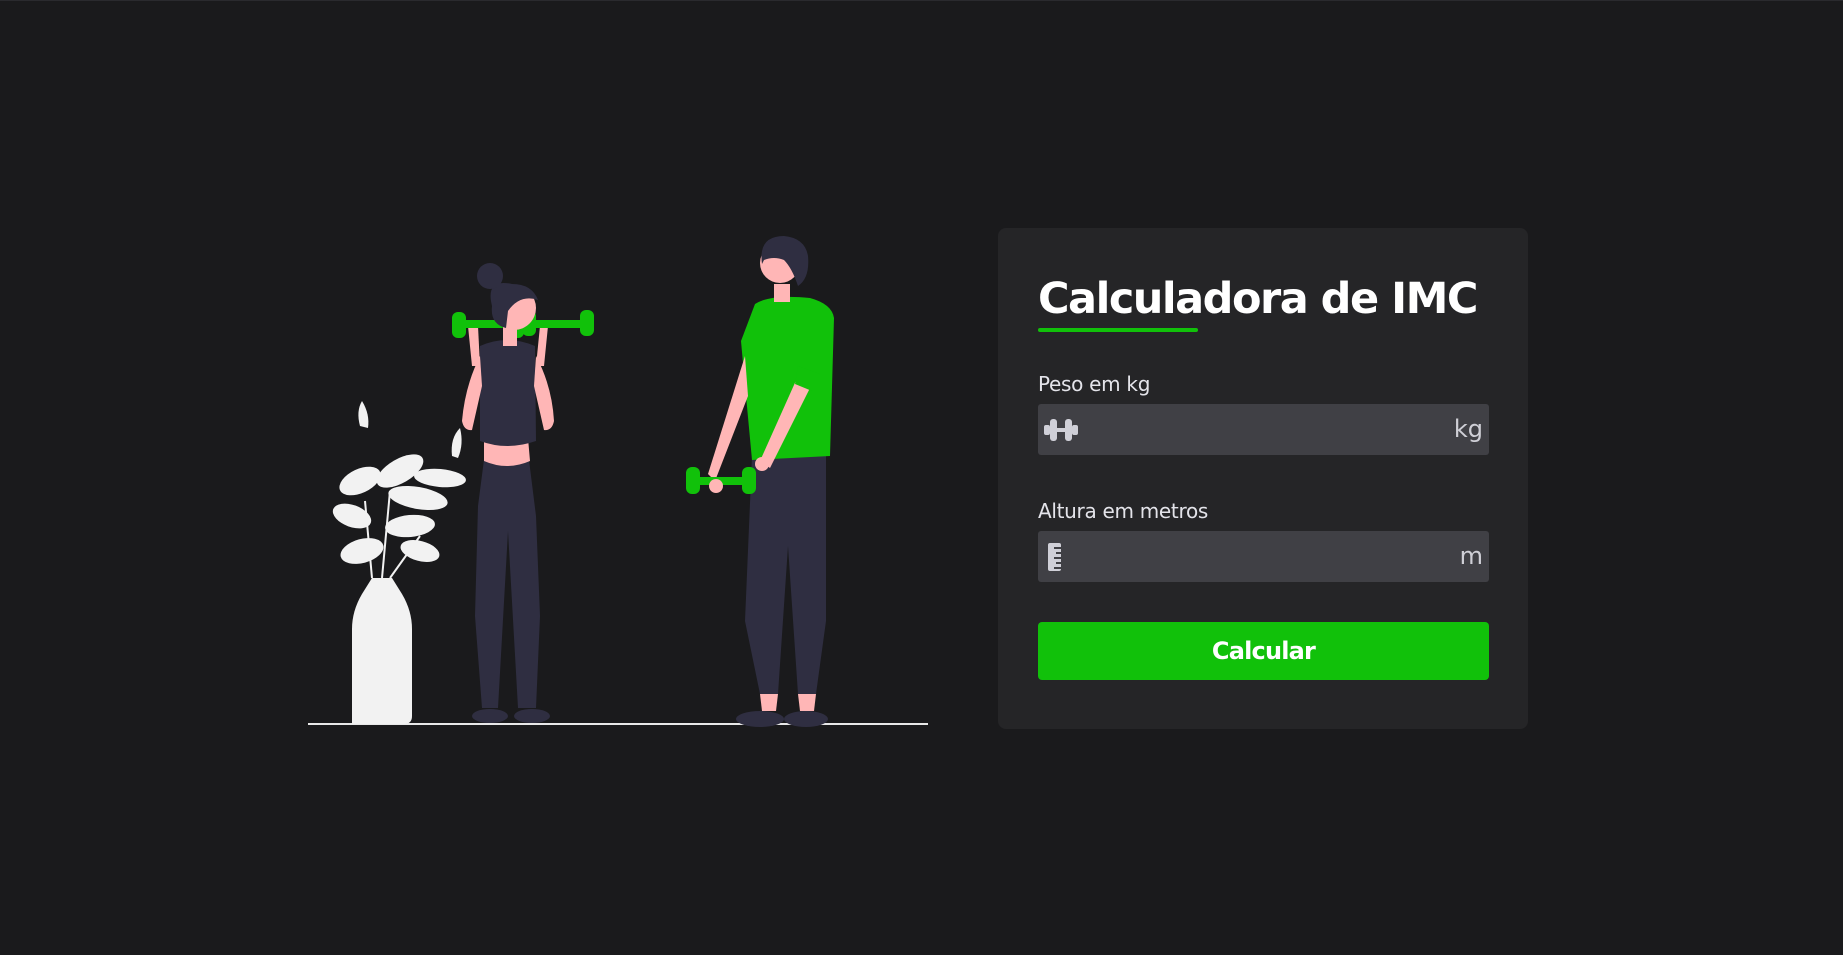 Image resolution: width=1843 pixels, height=955 pixels. What do you see at coordinates (1054, 557) in the screenshot?
I see `ruler-icon` at bounding box center [1054, 557].